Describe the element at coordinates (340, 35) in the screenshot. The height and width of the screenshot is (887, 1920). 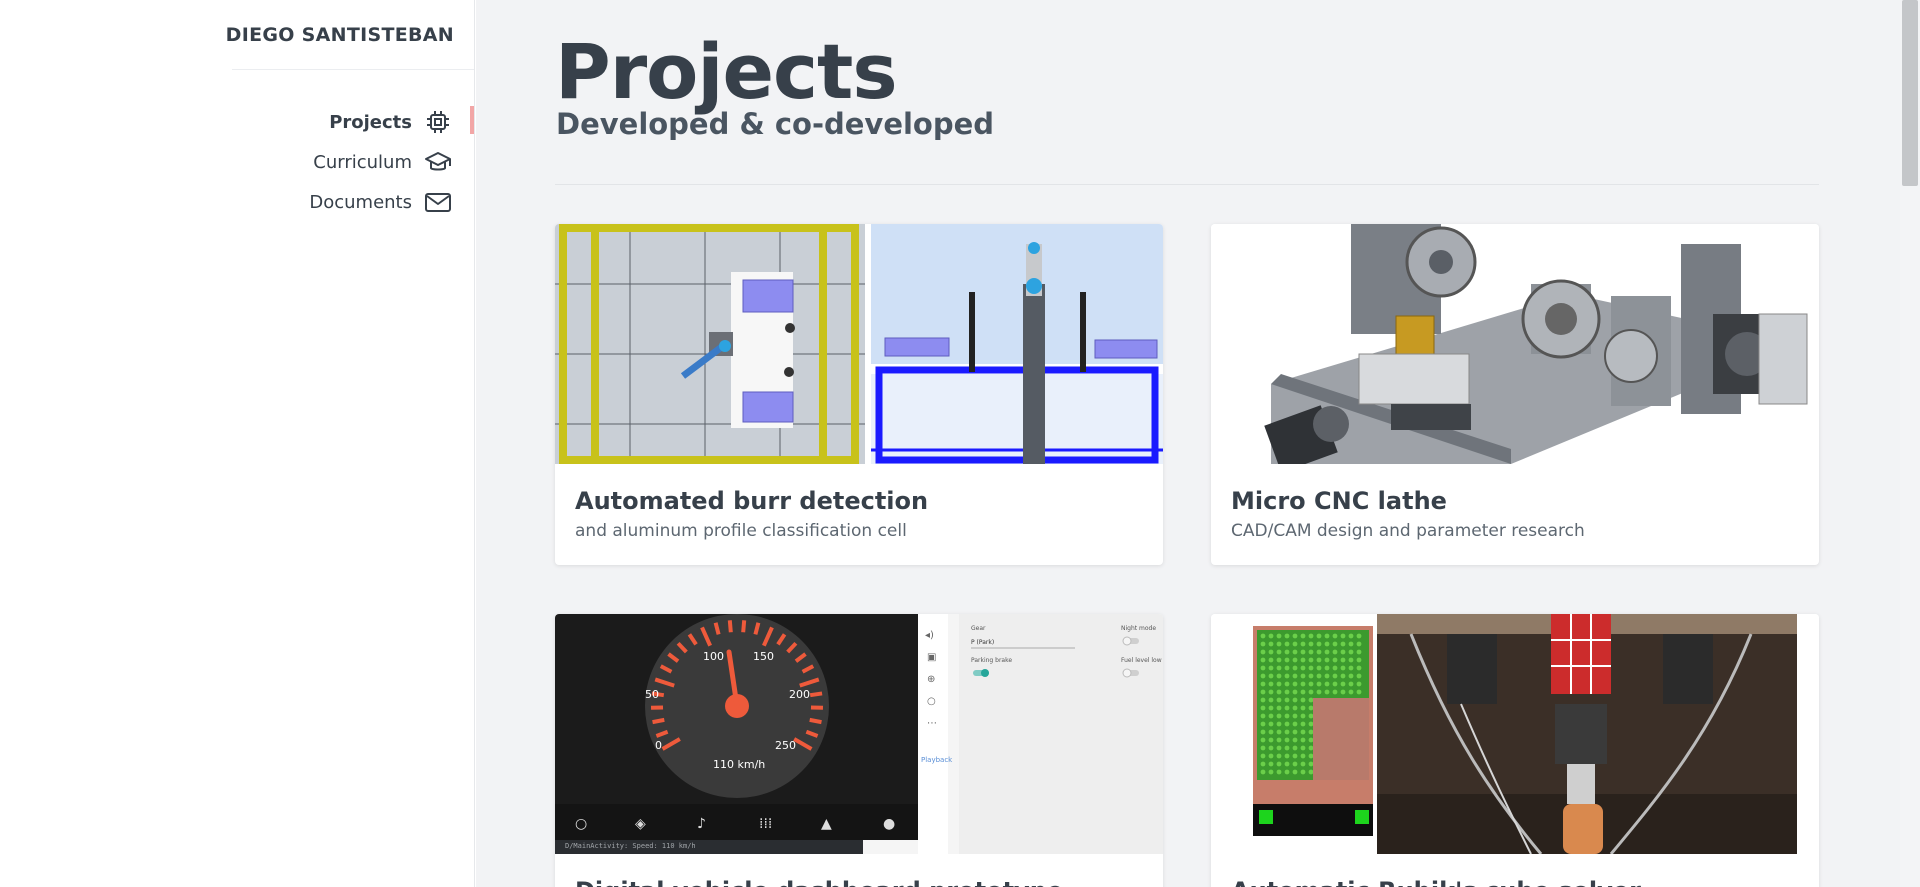
I see `brand-name: DIEGO SANTISTEBAN` at that location.